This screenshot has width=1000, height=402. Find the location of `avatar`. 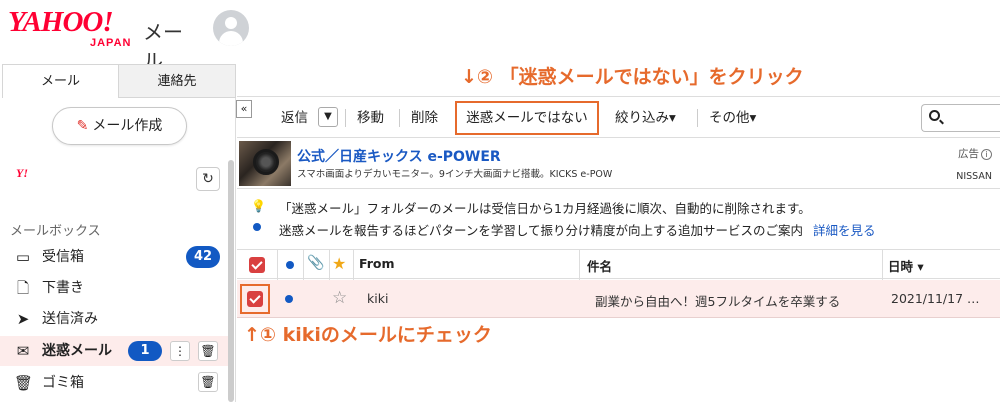

avatar is located at coordinates (231, 28).